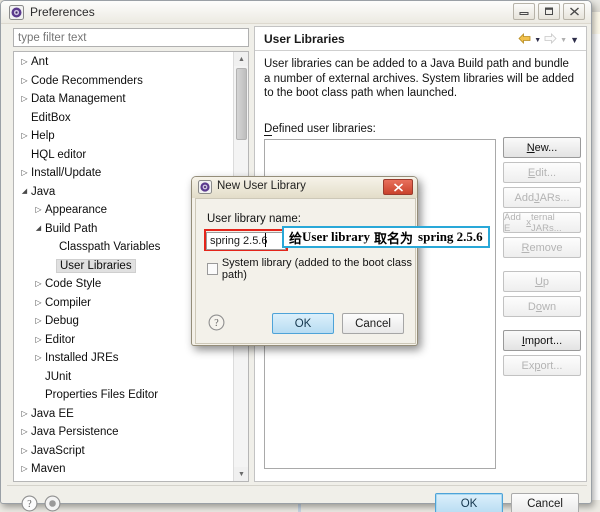 The height and width of the screenshot is (512, 600). What do you see at coordinates (303, 323) in the screenshot?
I see `dialog-ok-button: OK` at bounding box center [303, 323].